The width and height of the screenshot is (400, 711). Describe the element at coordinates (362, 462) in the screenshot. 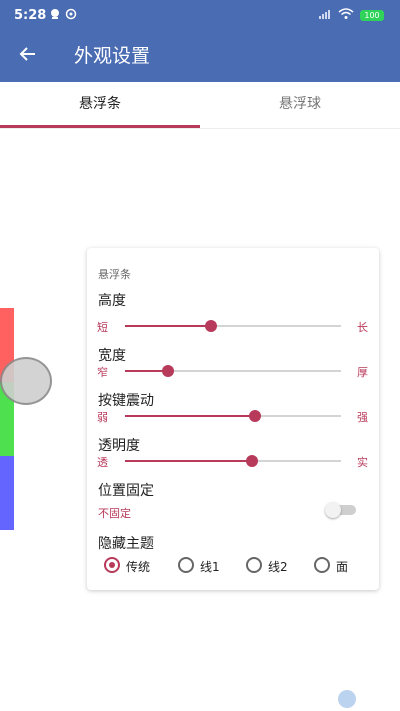

I see `opacity-max-label: 实` at that location.